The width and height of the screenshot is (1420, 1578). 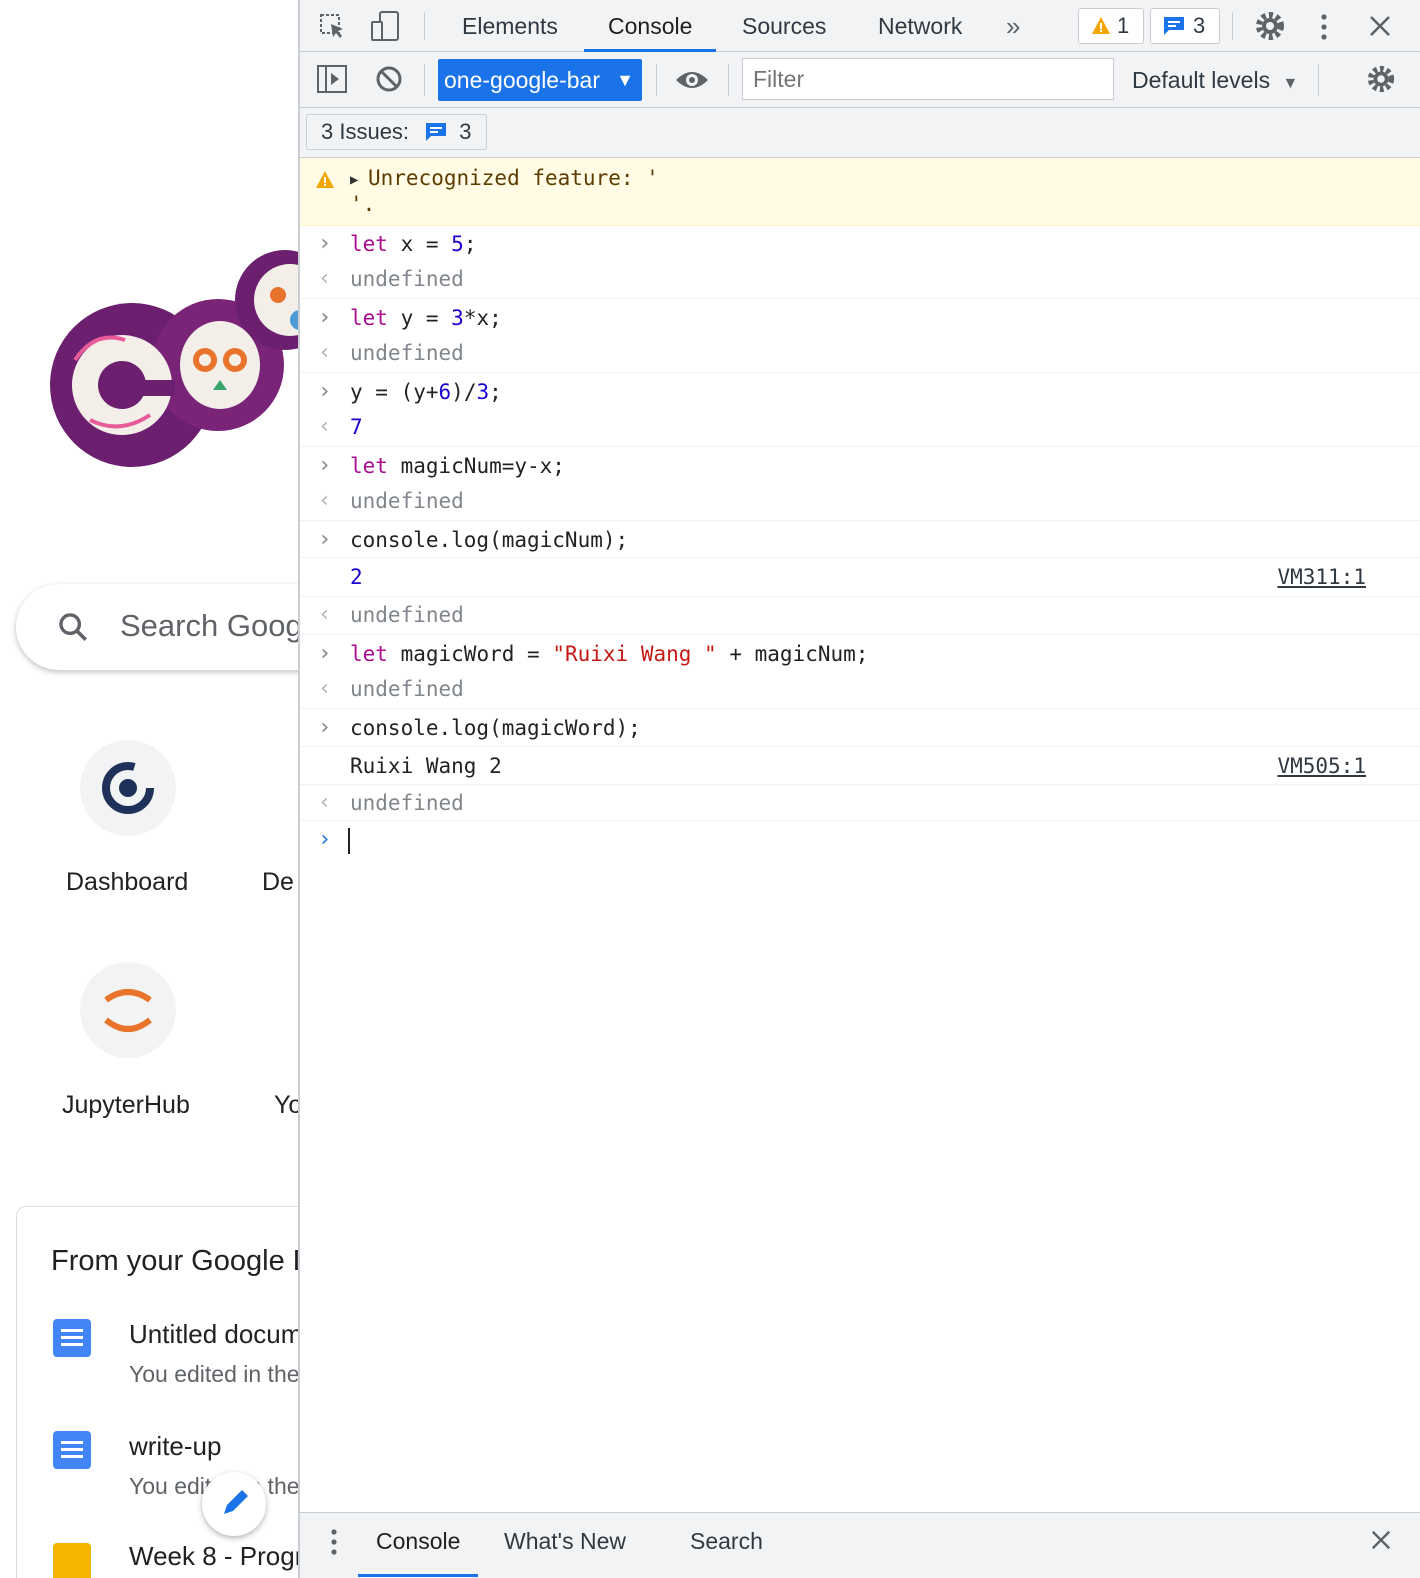 What do you see at coordinates (413, 244) in the screenshot?
I see `console-input: let x = 5;` at bounding box center [413, 244].